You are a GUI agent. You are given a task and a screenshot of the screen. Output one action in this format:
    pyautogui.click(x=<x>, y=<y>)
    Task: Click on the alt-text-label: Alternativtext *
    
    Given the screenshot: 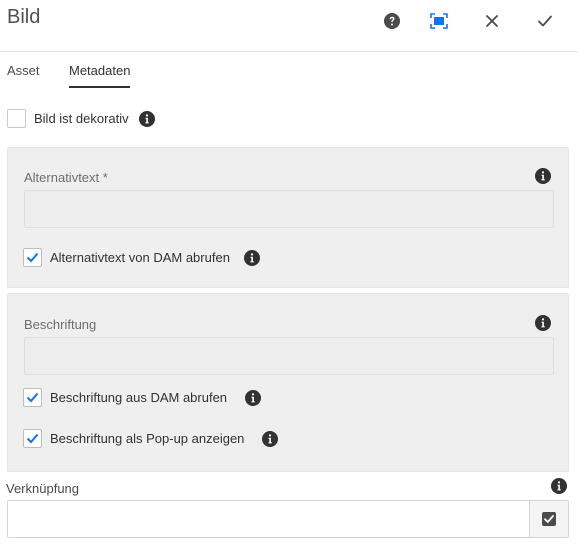 What is the action you would take?
    pyautogui.click(x=66, y=177)
    